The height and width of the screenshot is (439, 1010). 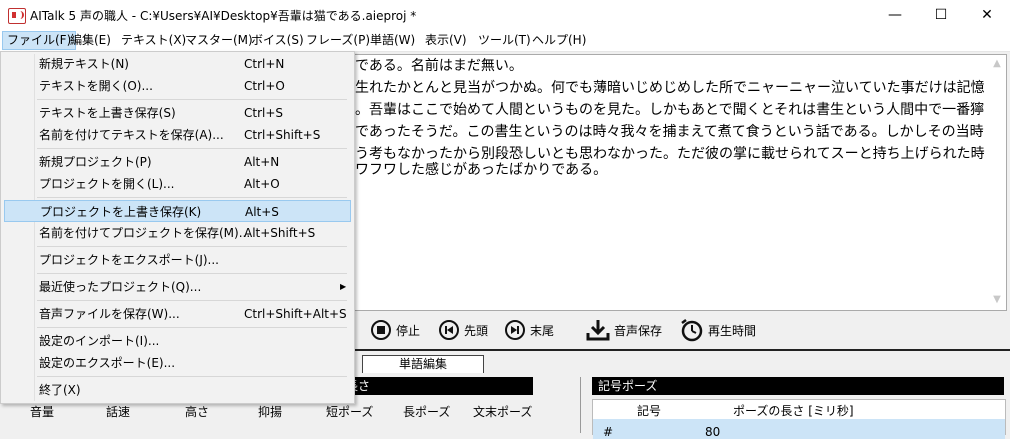 I want to click on menu-tools: ツール(T), so click(x=504, y=40).